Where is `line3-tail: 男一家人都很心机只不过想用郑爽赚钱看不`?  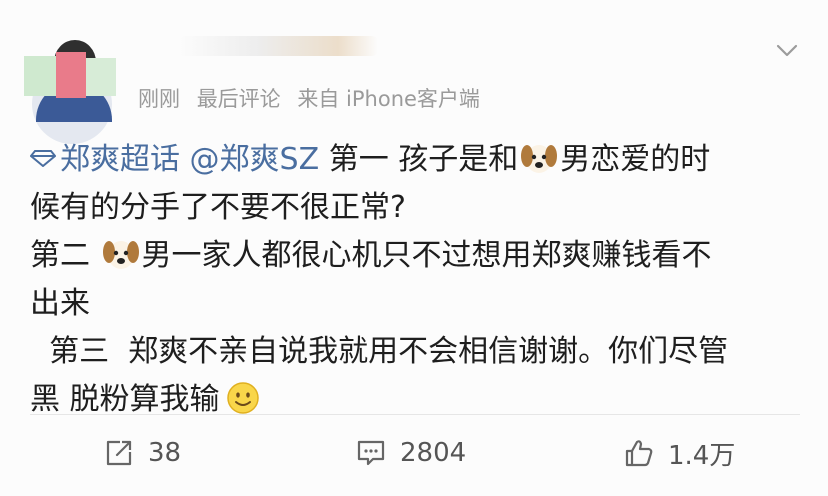
line3-tail: 男一家人都很心机只不过想用郑爽赚钱看不 is located at coordinates (426, 255).